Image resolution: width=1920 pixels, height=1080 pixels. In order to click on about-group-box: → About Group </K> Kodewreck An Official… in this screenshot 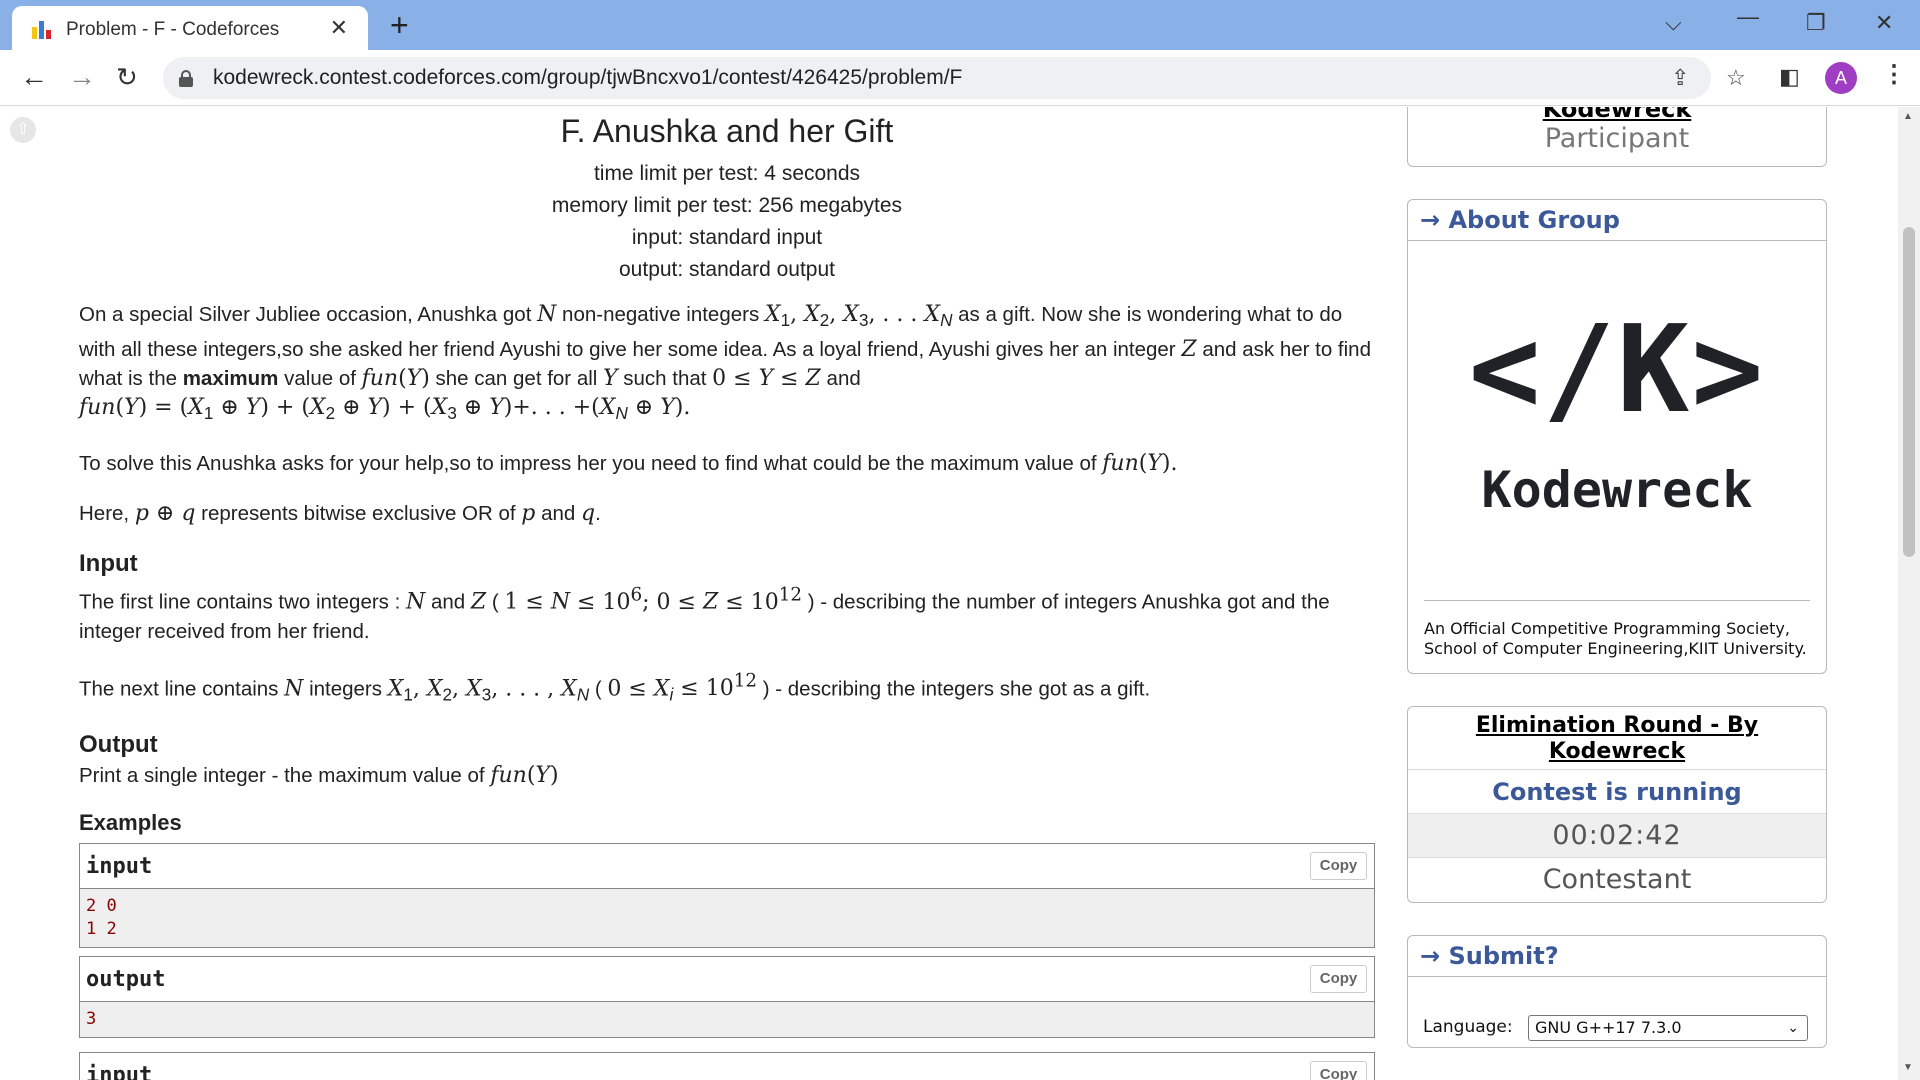, I will do `click(1617, 436)`.